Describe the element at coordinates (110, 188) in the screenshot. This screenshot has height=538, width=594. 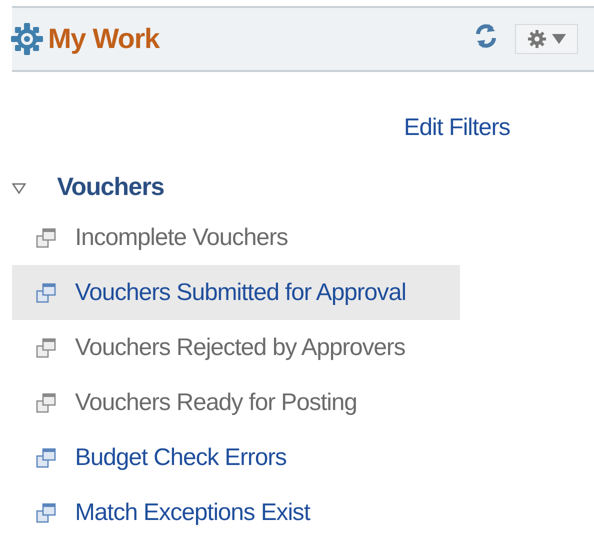
I see `group-heading: Vouchers` at that location.